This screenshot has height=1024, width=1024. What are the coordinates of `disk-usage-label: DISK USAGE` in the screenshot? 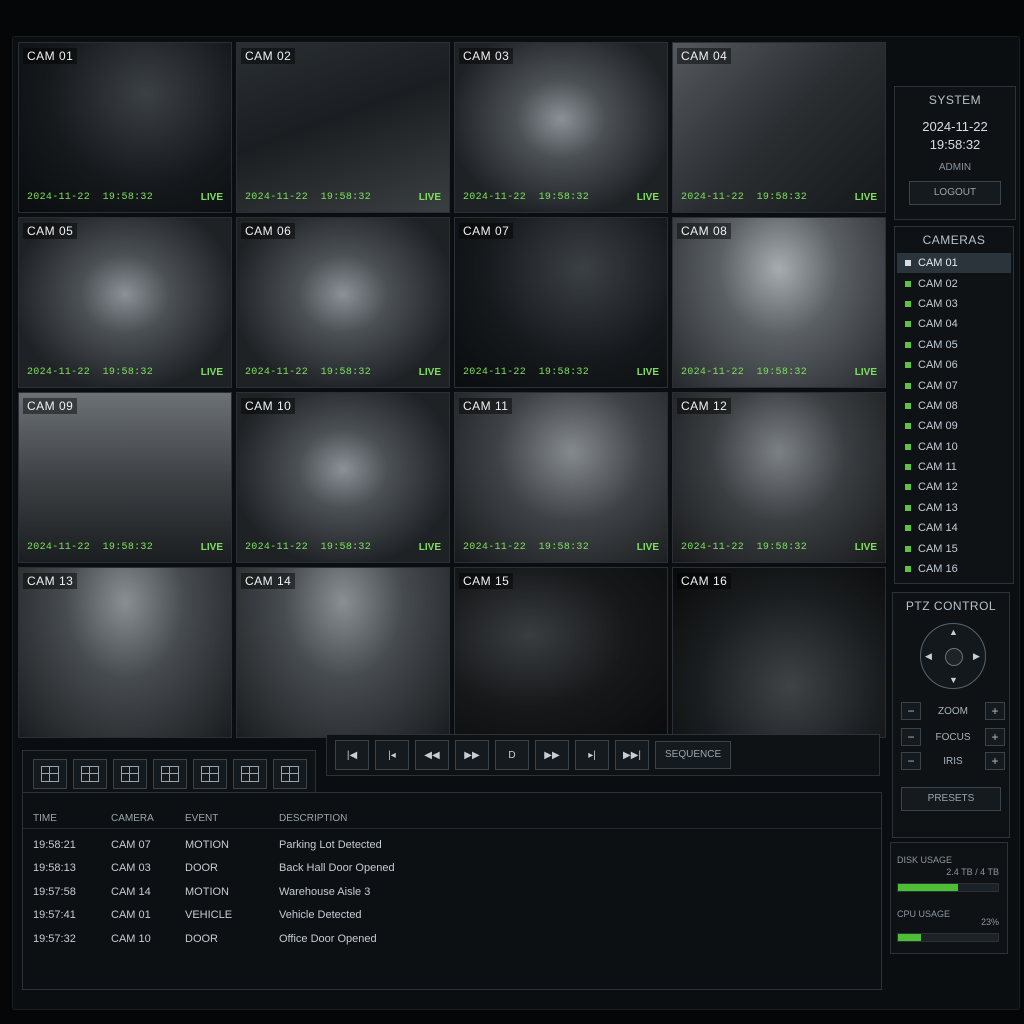 It's located at (925, 860).